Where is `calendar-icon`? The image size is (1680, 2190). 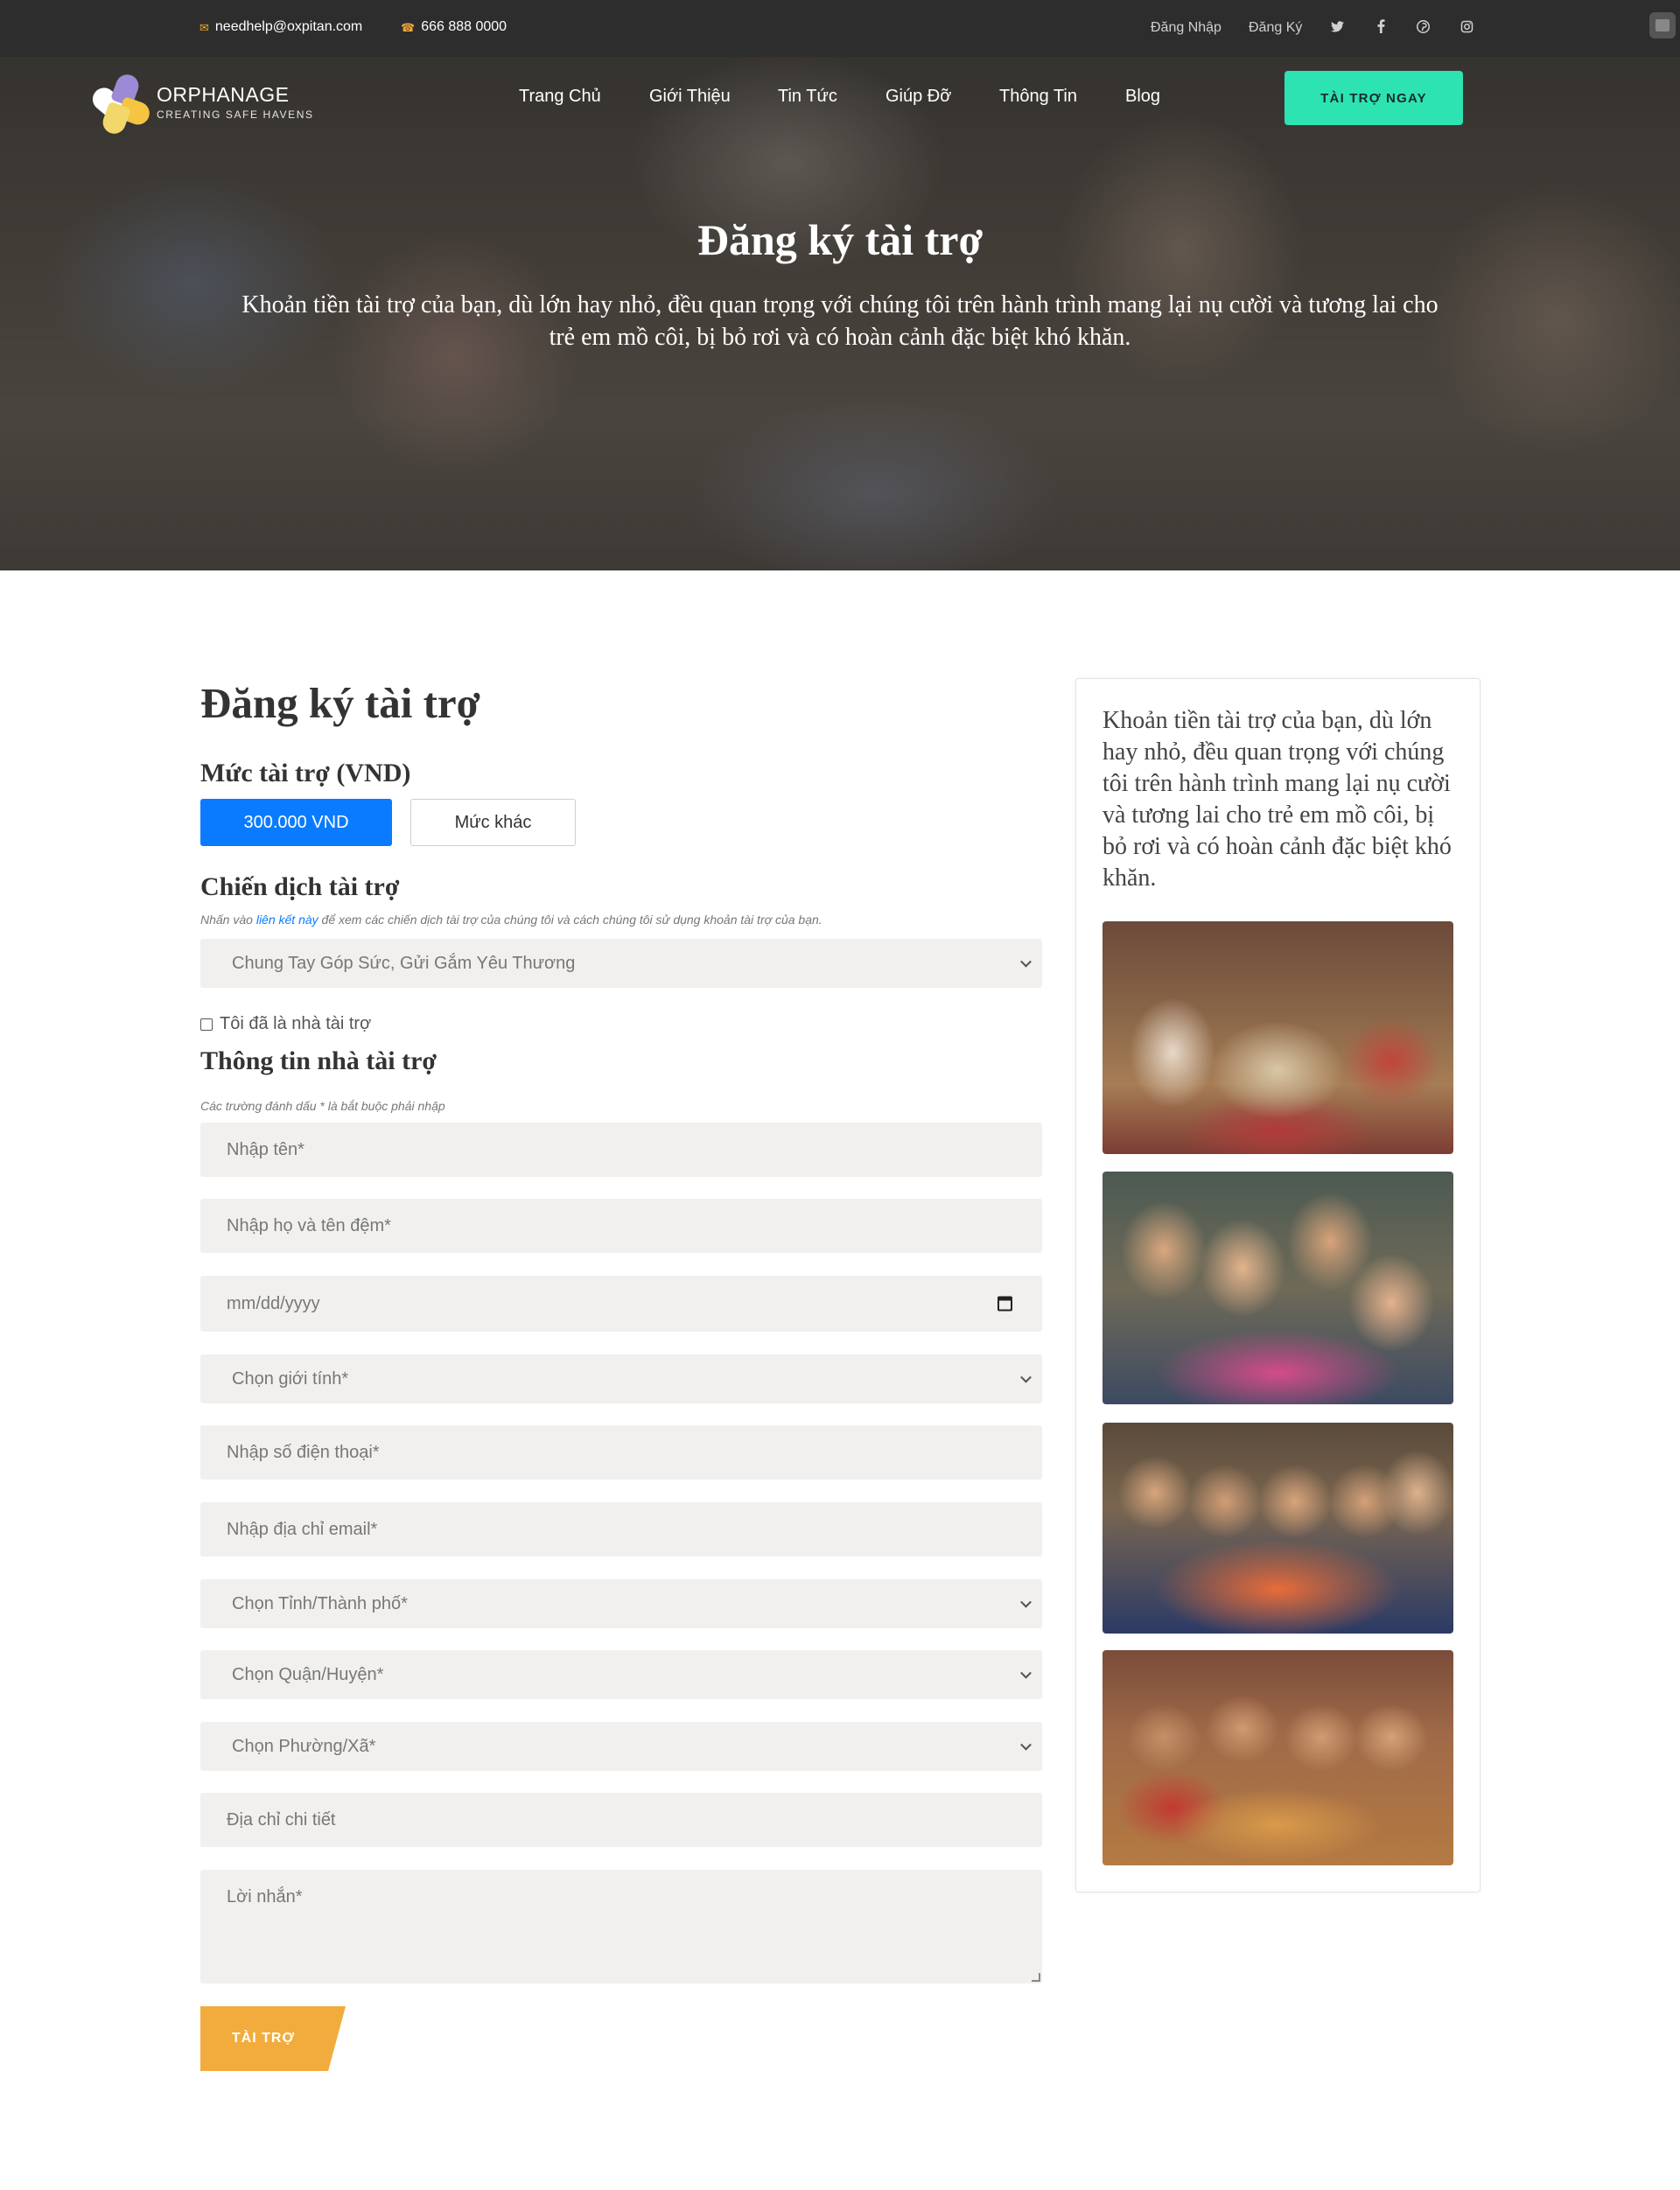
calendar-icon is located at coordinates (1005, 1304).